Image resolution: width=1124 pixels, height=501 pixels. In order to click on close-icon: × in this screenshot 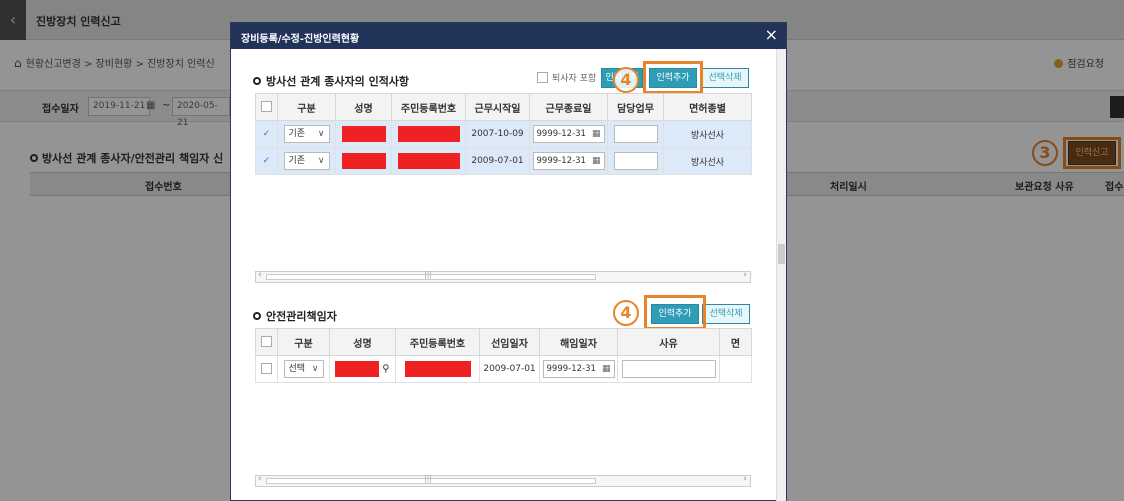, I will do `click(771, 35)`.